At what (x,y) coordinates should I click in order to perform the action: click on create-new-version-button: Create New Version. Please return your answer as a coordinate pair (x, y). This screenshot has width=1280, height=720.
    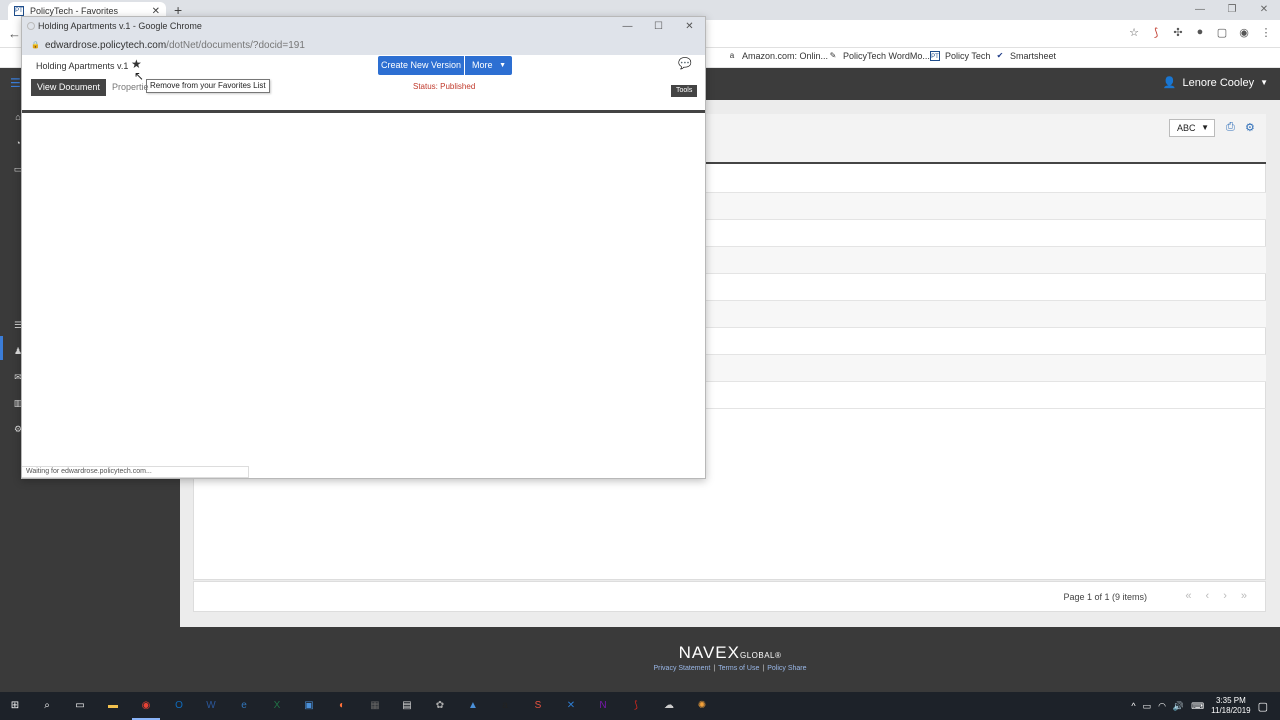
    Looking at the image, I should click on (421, 65).